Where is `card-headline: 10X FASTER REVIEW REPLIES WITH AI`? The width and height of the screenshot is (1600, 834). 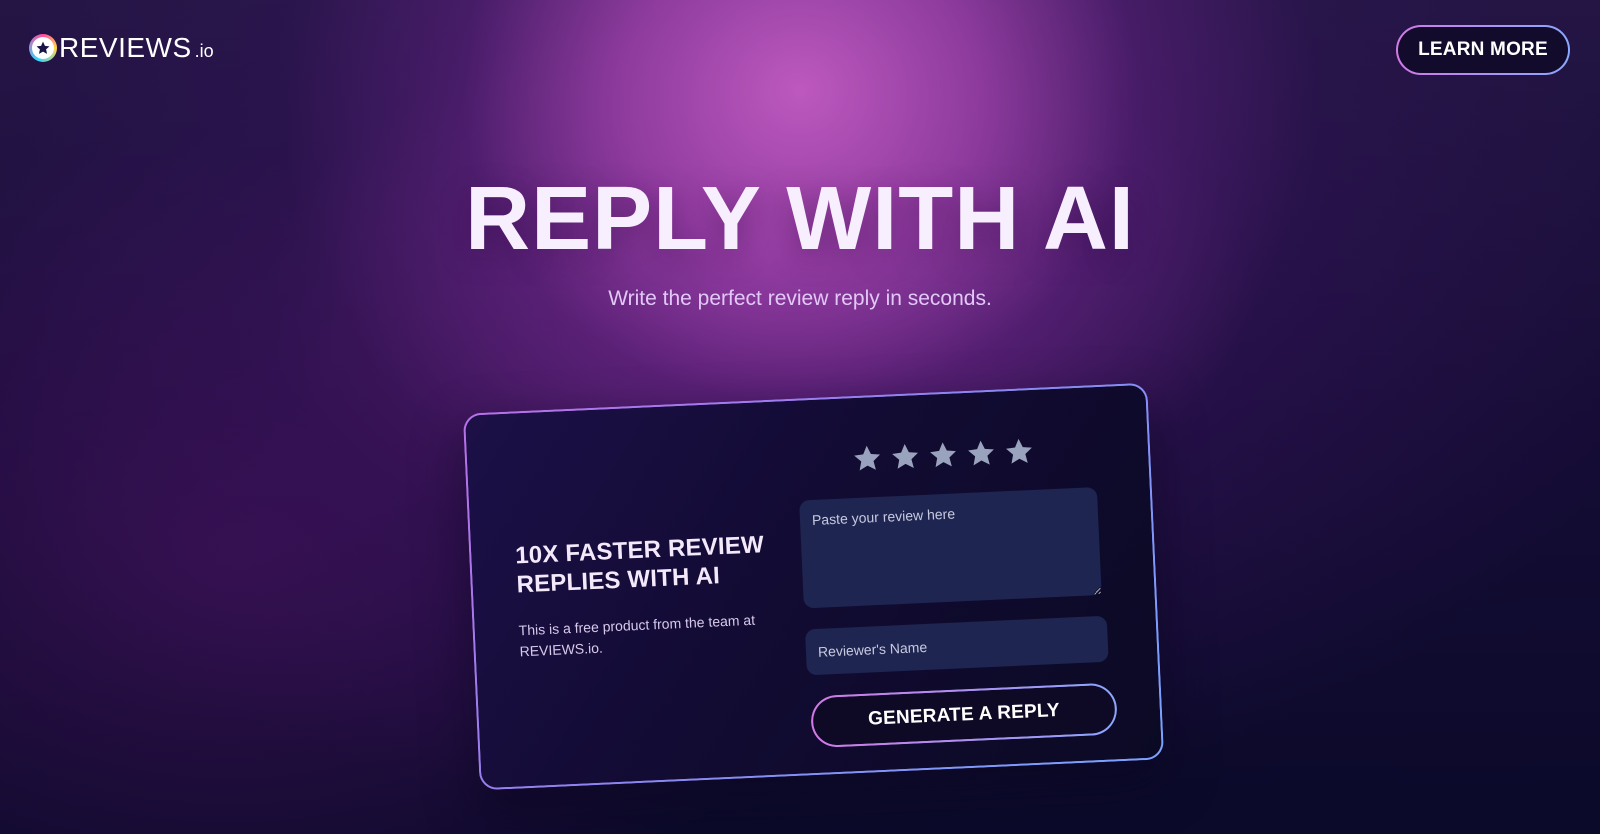 card-headline: 10X FASTER REVIEW REPLIES WITH AI is located at coordinates (639, 565).